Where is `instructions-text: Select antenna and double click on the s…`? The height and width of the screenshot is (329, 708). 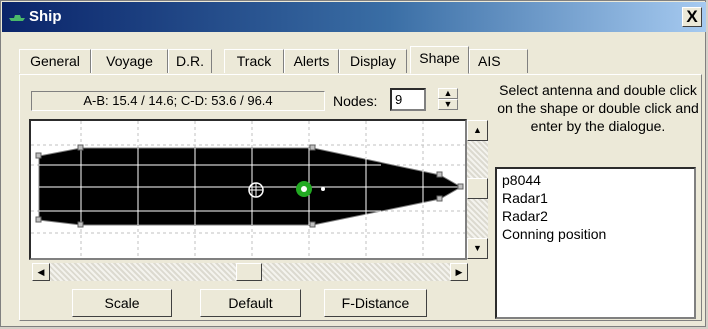 instructions-text: Select antenna and double click on the s… is located at coordinates (598, 108).